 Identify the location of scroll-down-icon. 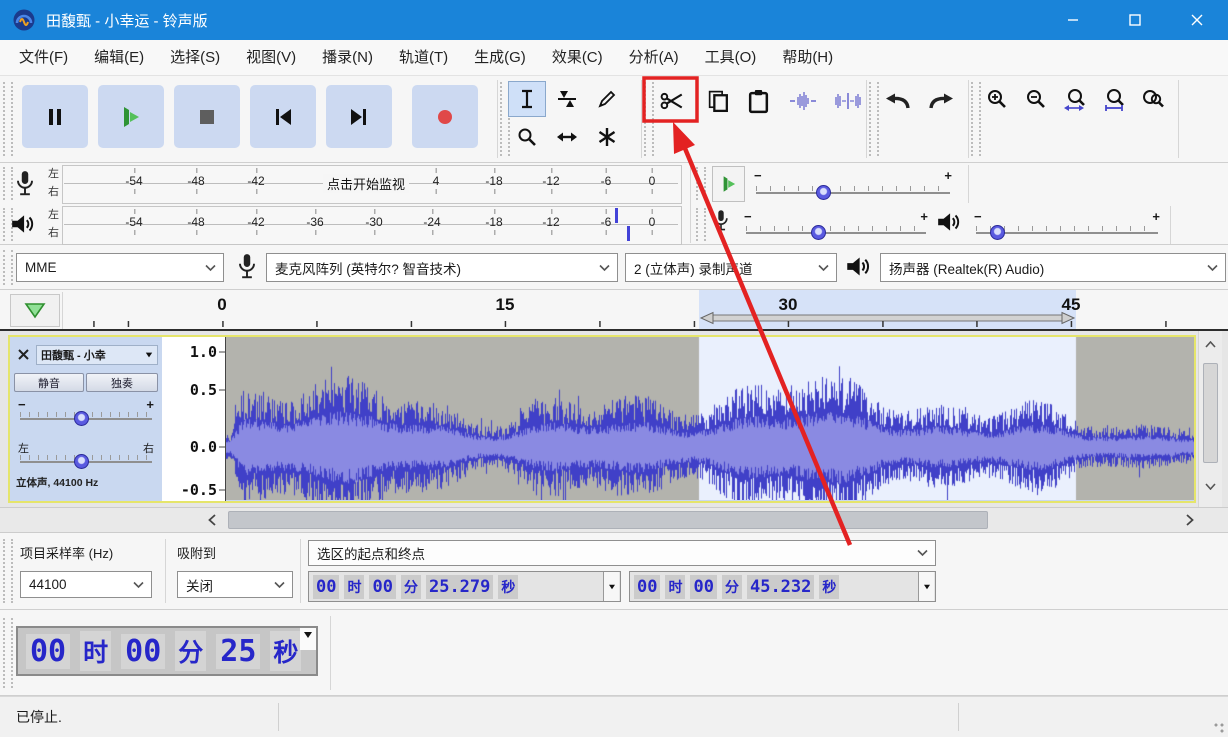
(1210, 486).